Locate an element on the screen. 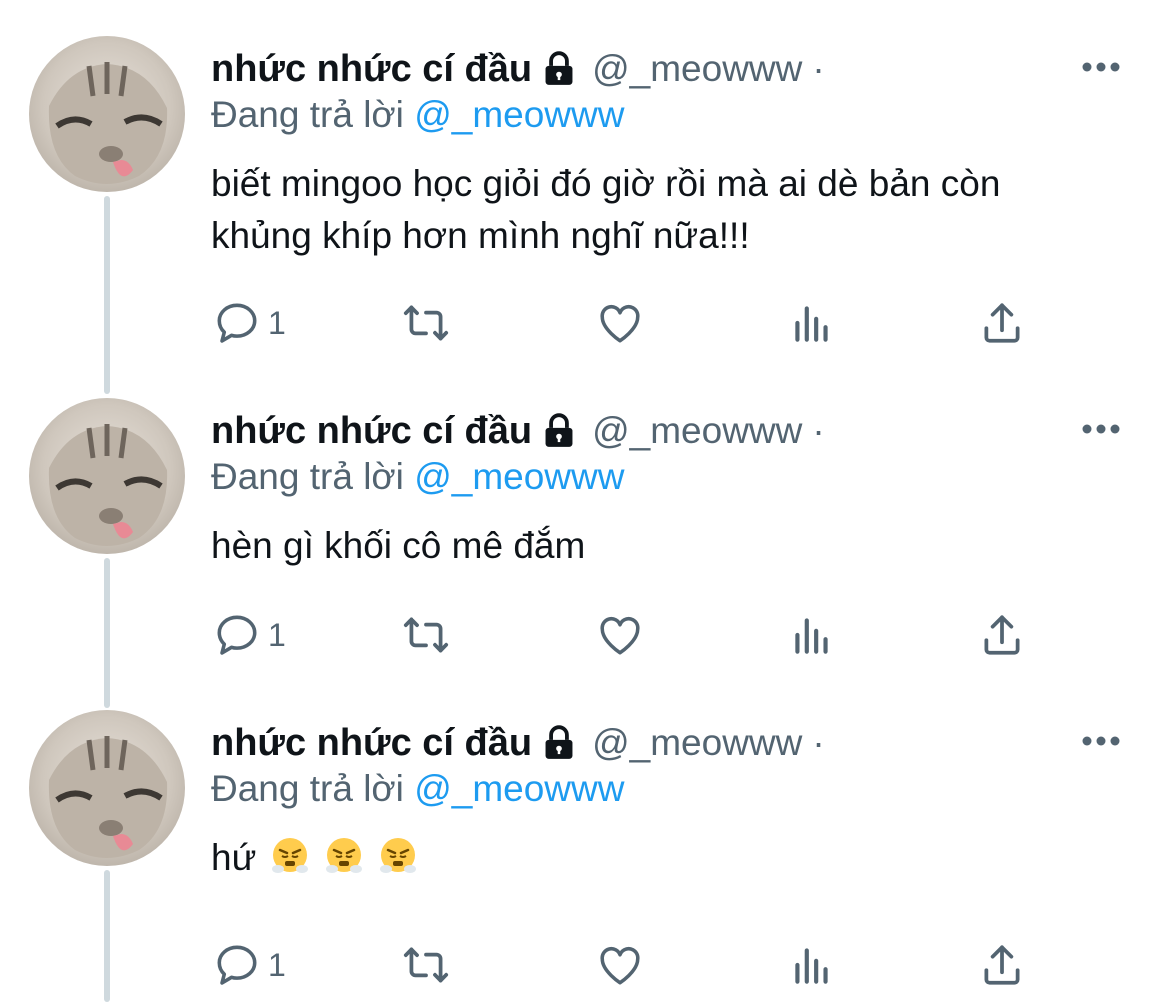  tweet-text: hứ is located at coordinates (234, 857).